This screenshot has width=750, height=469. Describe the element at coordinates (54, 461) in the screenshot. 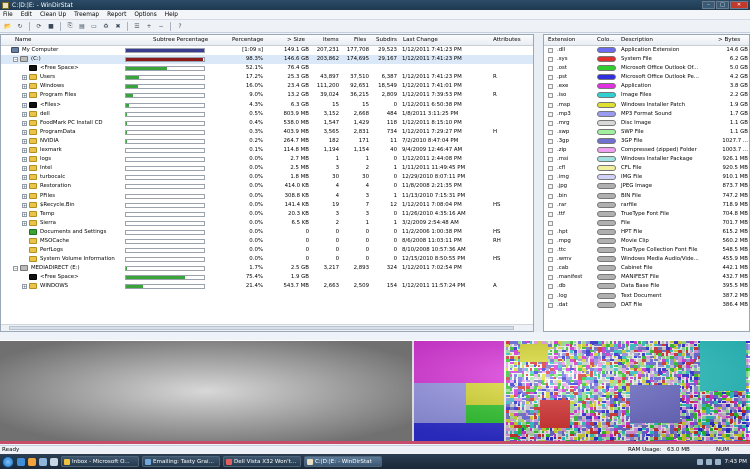

I see `switch-windows-icon` at that location.